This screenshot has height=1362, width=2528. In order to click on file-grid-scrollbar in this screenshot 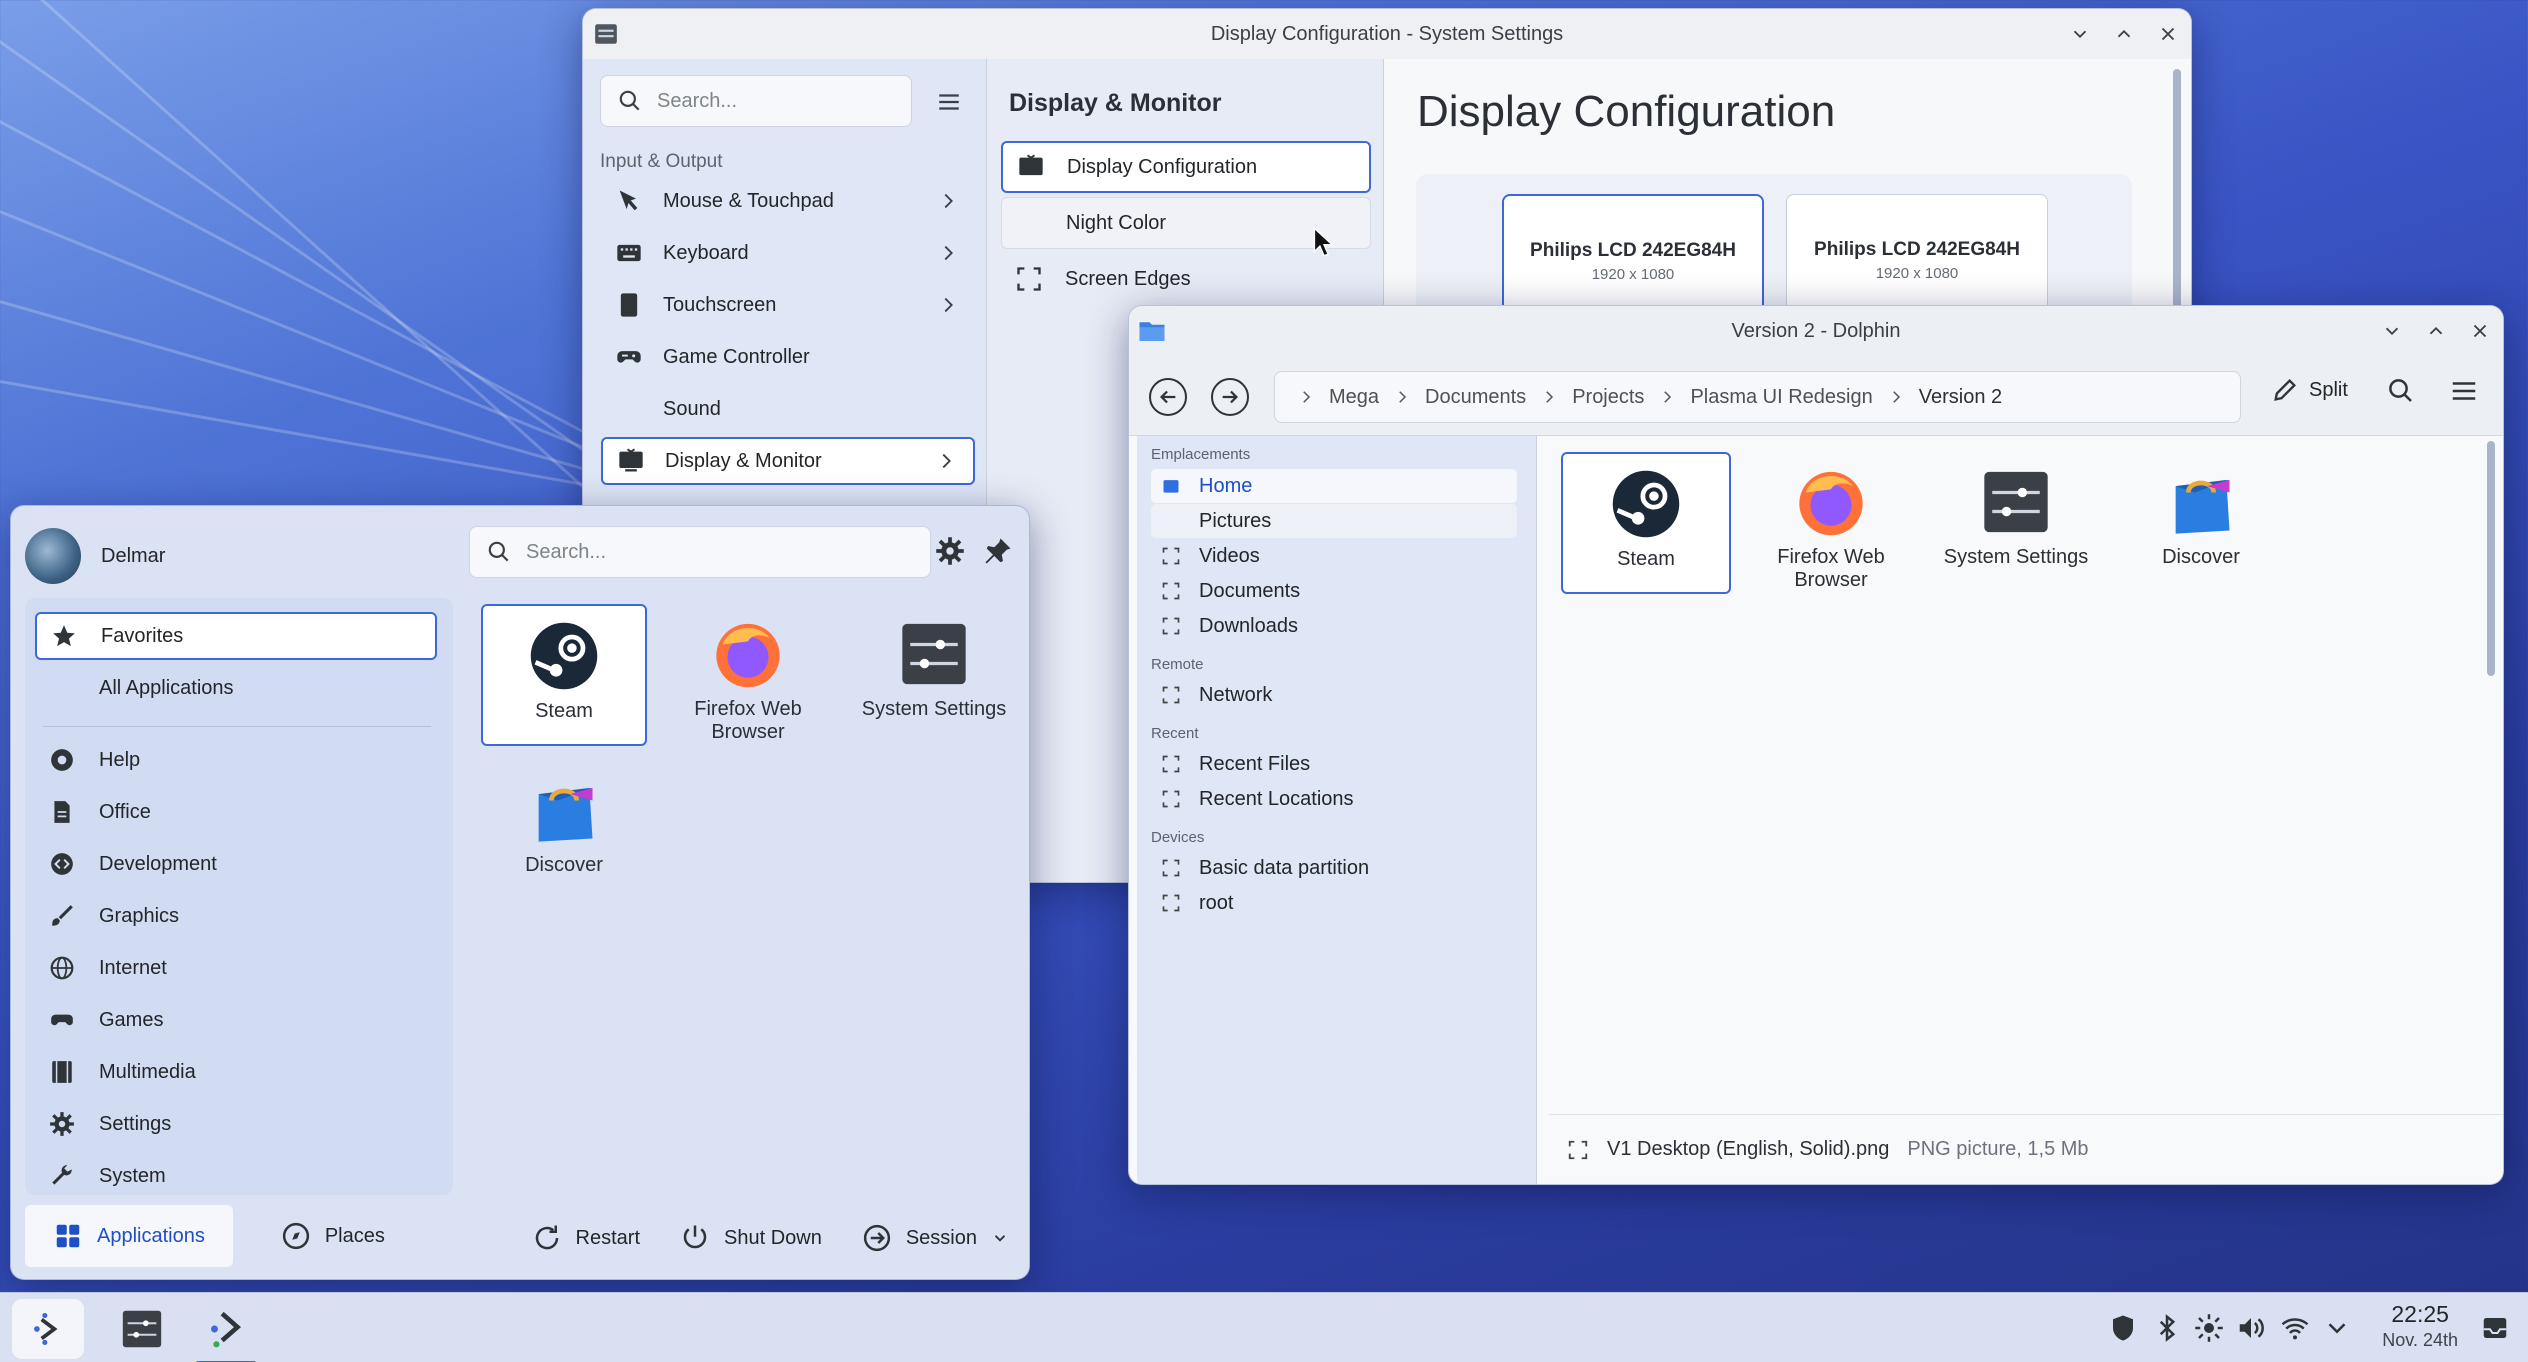, I will do `click(2491, 558)`.